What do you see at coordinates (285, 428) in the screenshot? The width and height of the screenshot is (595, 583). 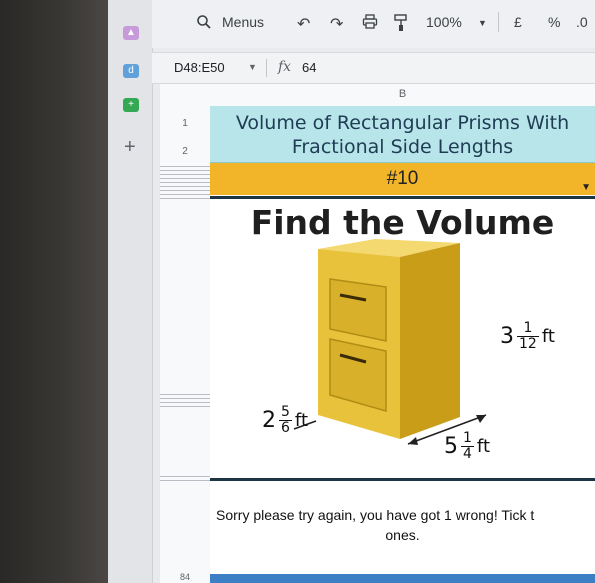 I see `width-denominator: 6` at bounding box center [285, 428].